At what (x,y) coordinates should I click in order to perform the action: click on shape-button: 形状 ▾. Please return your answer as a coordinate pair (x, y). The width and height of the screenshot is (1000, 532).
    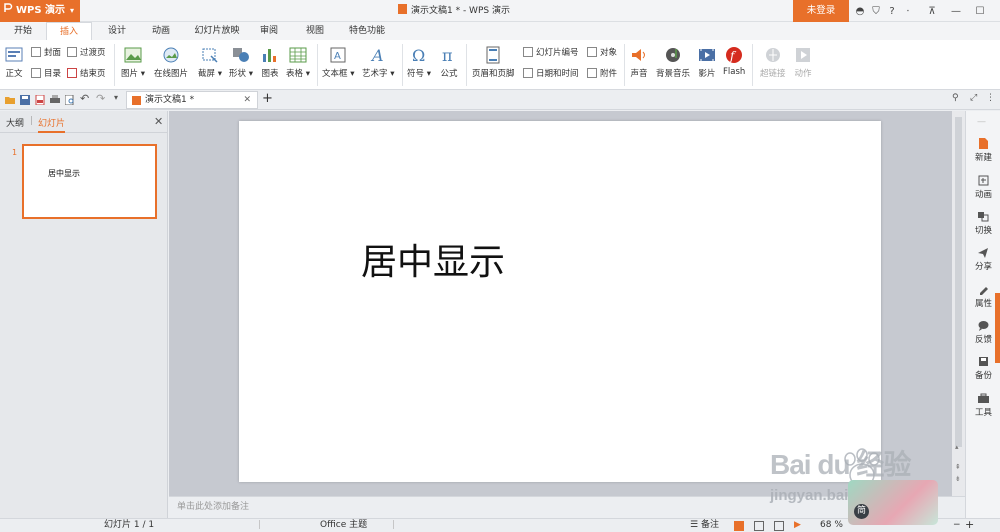
    Looking at the image, I should click on (241, 62).